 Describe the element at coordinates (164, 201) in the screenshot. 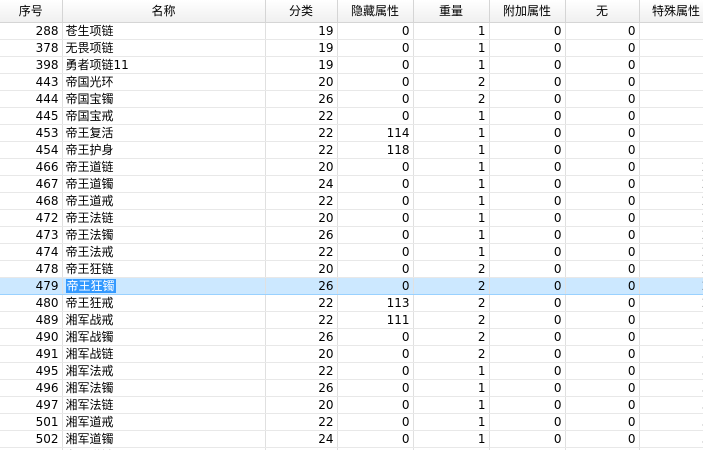

I see `cell-name: 帝王道戒` at that location.